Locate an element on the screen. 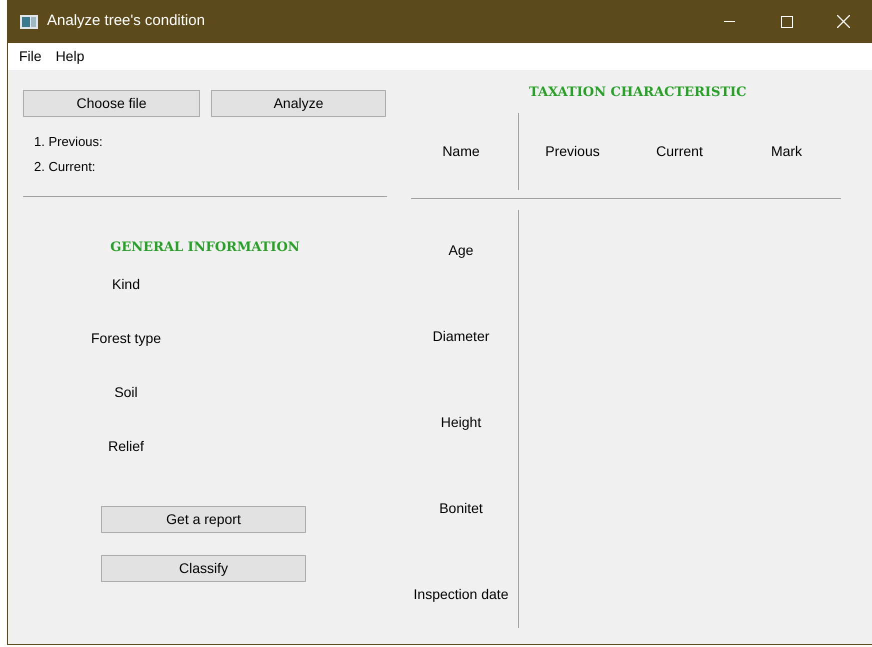  row-label: Diameter is located at coordinates (461, 336).